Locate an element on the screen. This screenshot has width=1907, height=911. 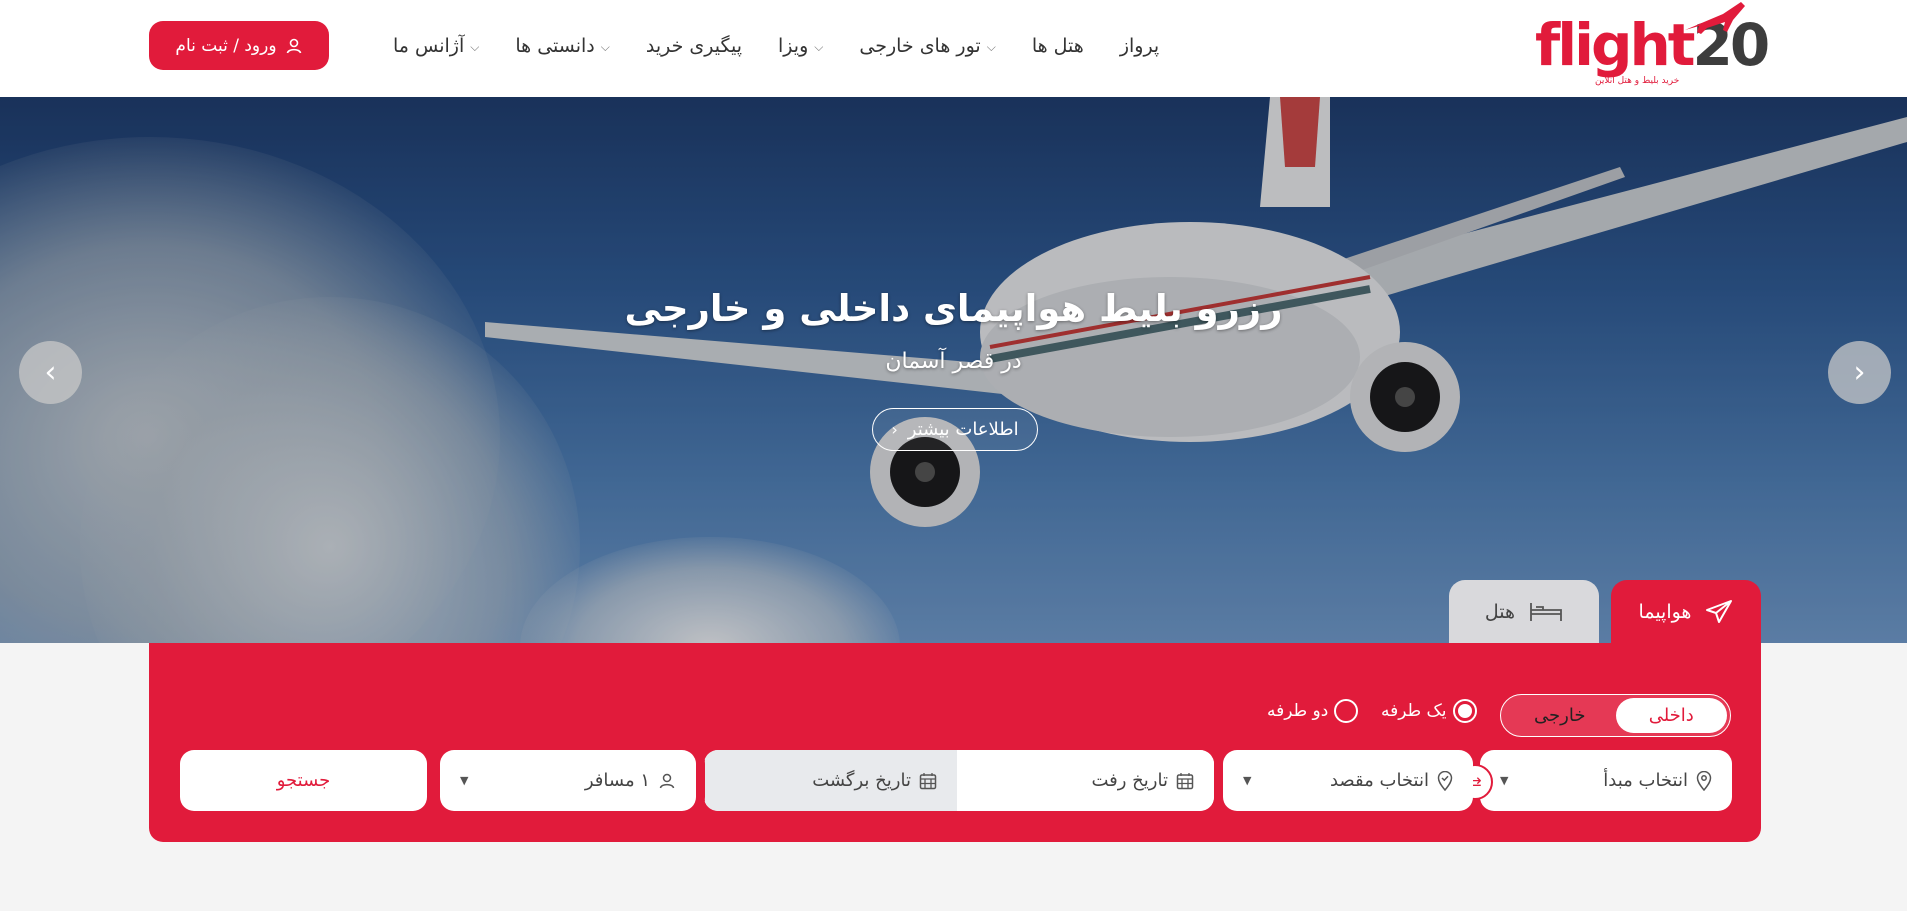
chevron-right-icon: › is located at coordinates (1859, 372).